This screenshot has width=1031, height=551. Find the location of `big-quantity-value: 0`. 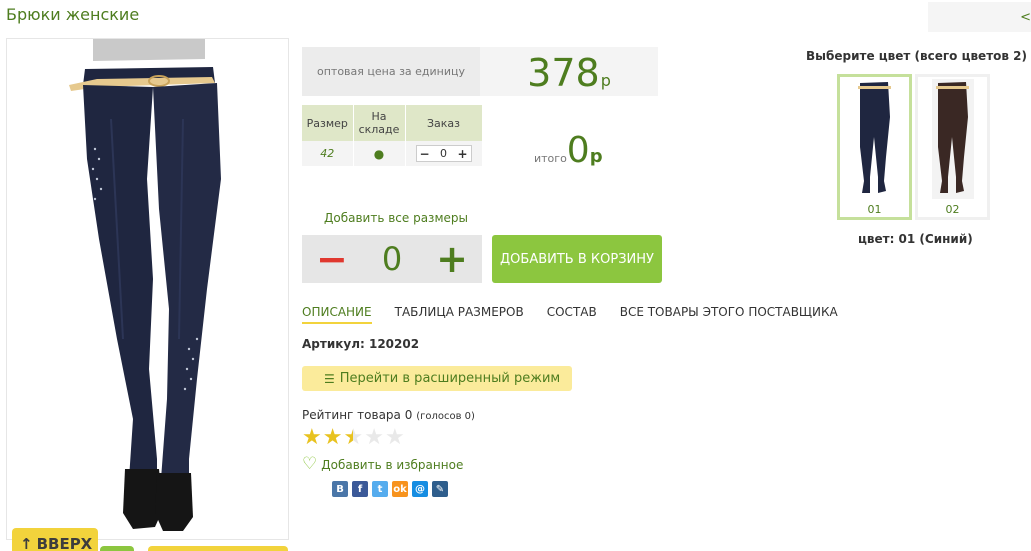

big-quantity-value: 0 is located at coordinates (392, 259).